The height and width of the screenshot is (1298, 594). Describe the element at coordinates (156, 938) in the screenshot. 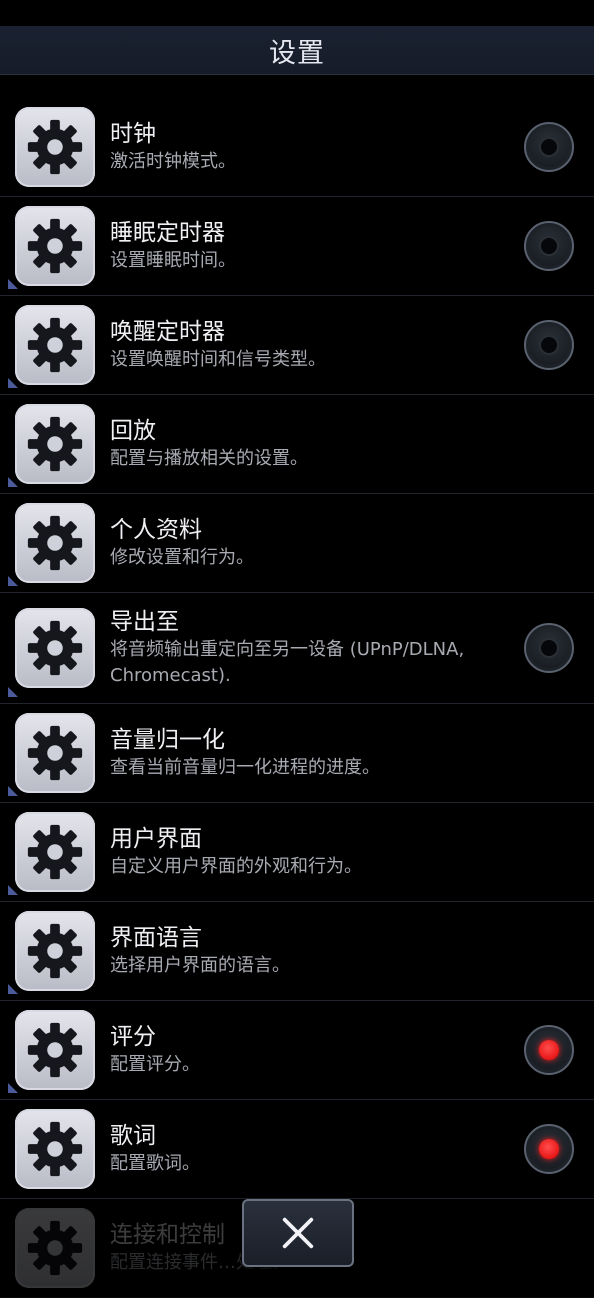

I see `setting-title: 界面语言` at that location.